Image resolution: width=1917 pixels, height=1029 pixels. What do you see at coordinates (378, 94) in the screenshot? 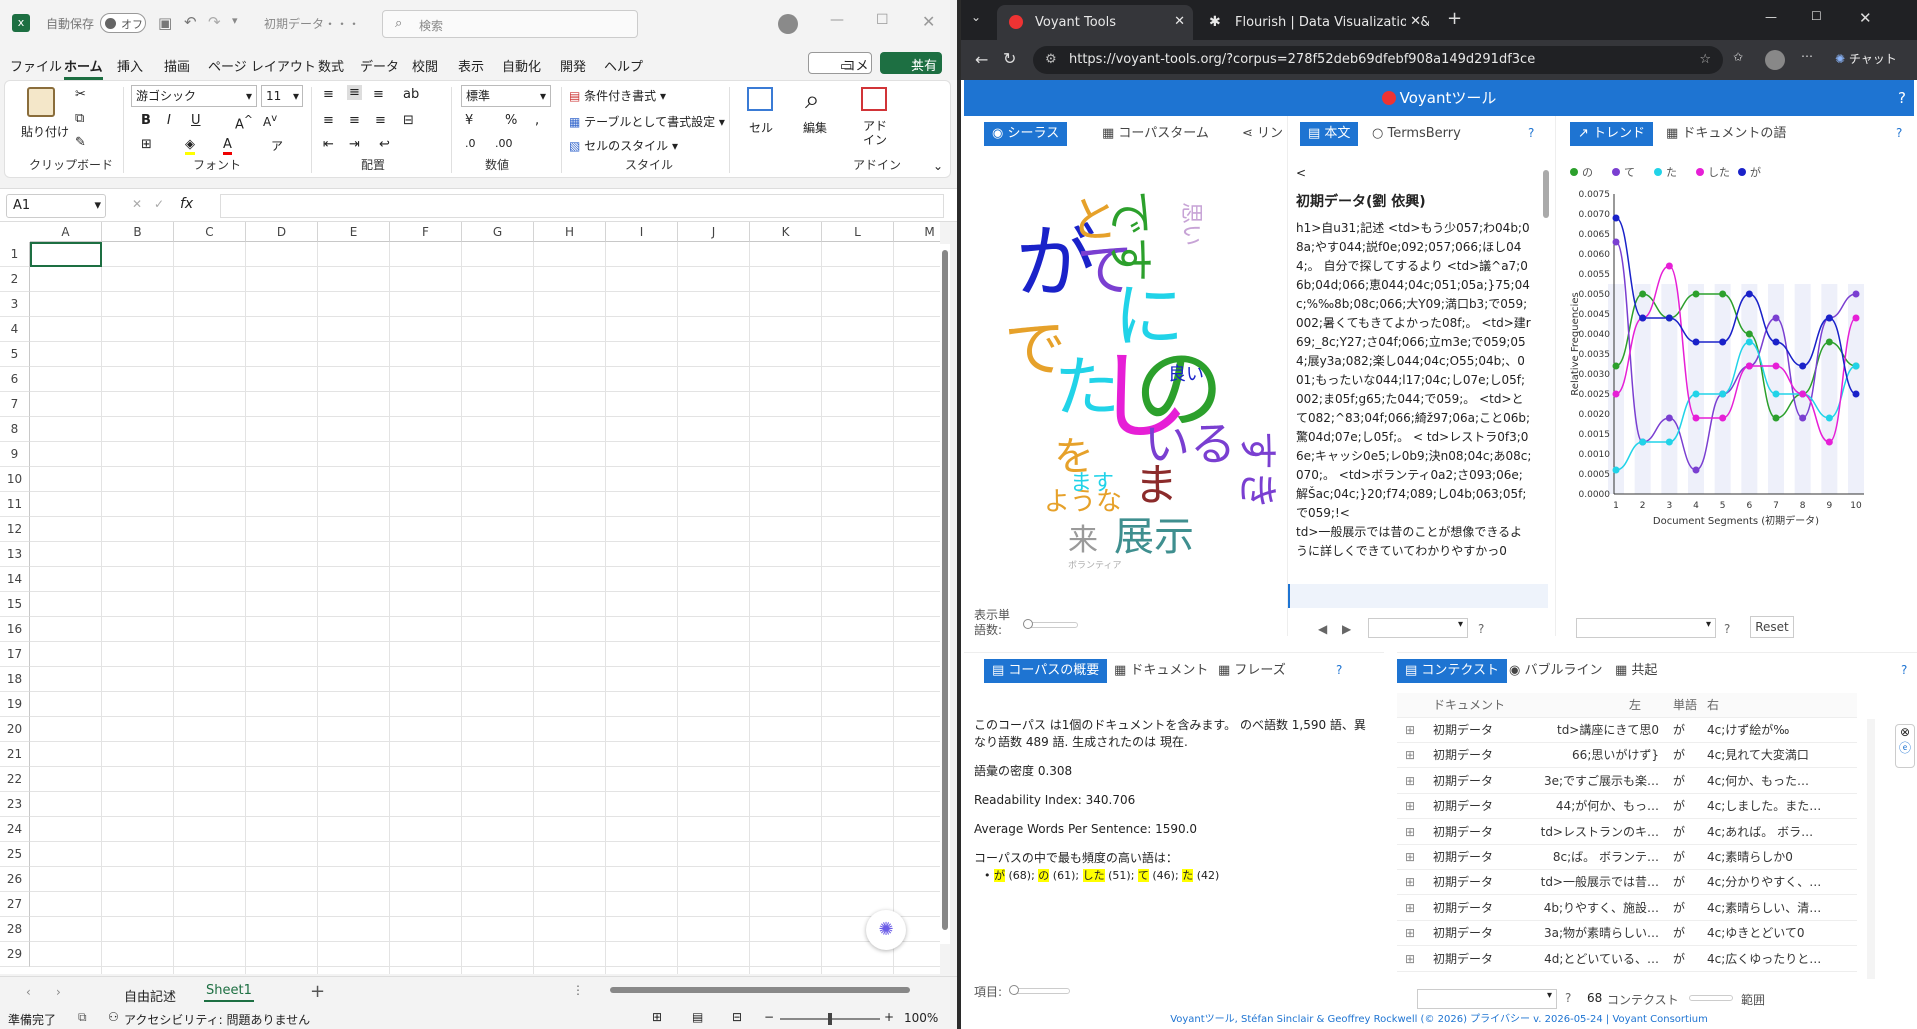
I see `align-bottom-icon: ≡` at bounding box center [378, 94].